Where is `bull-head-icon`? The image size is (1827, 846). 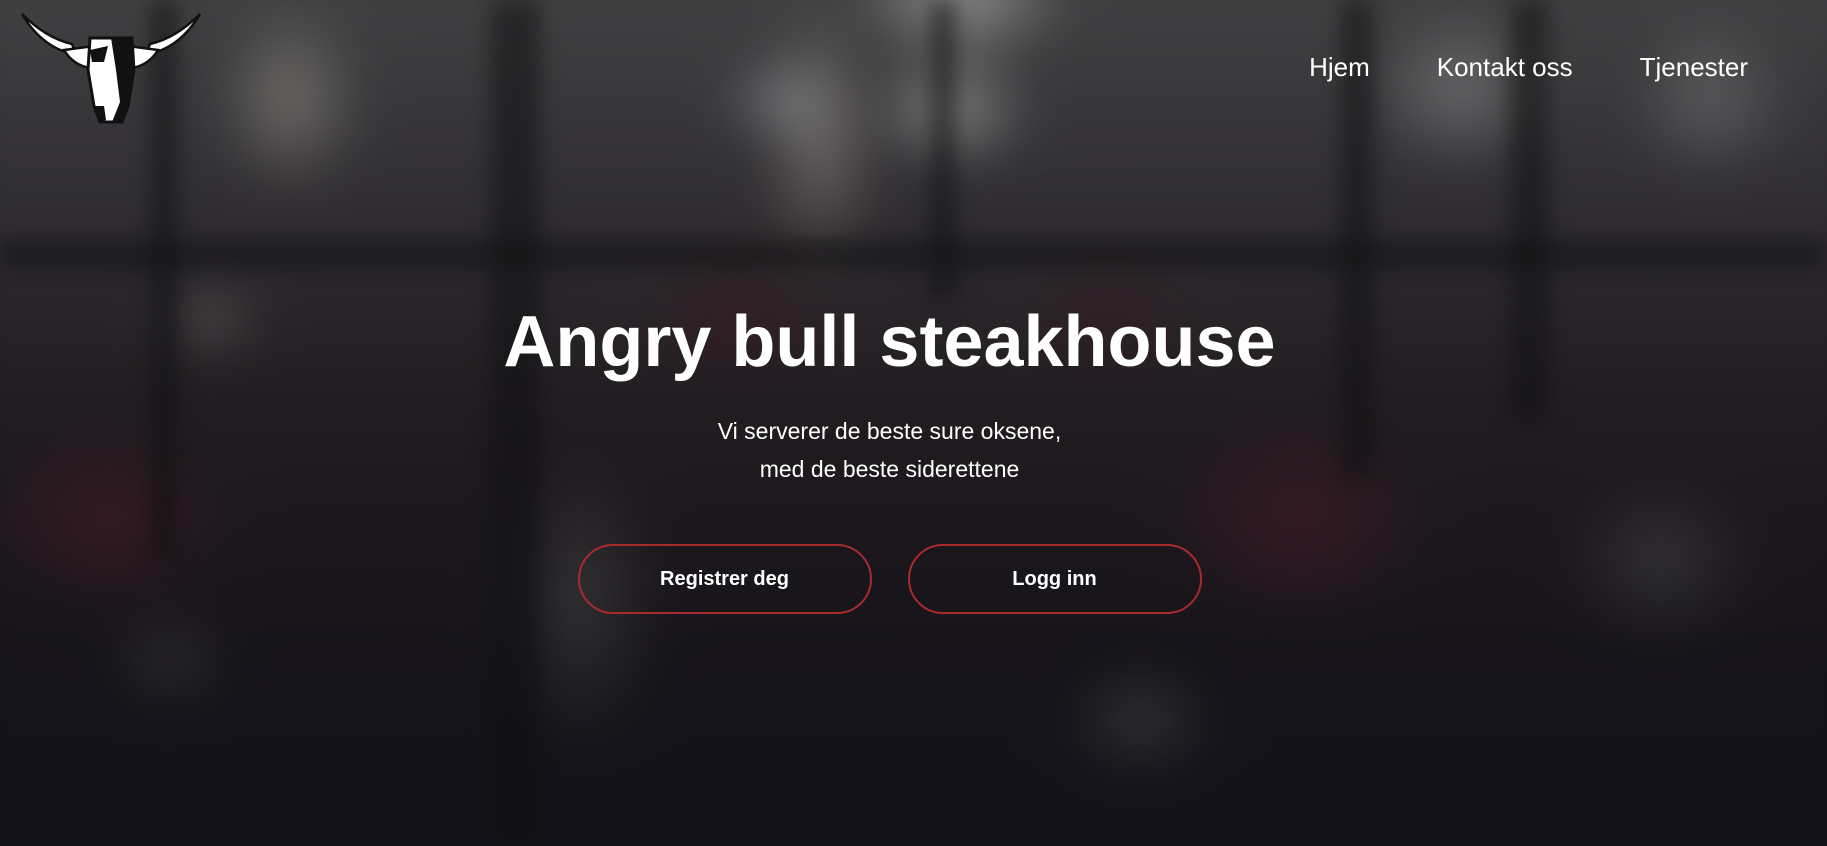 bull-head-icon is located at coordinates (111, 69).